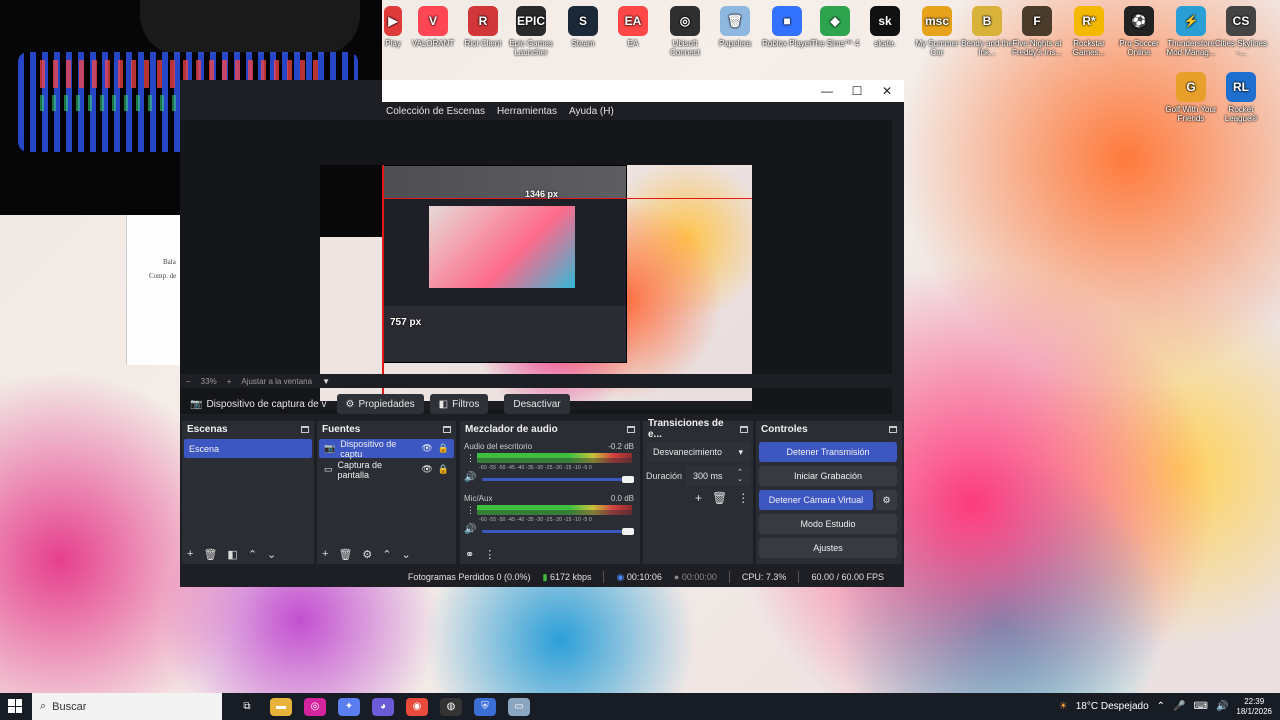  Describe the element at coordinates (417, 706) in the screenshot. I see `chrome-icon: ◉` at that location.